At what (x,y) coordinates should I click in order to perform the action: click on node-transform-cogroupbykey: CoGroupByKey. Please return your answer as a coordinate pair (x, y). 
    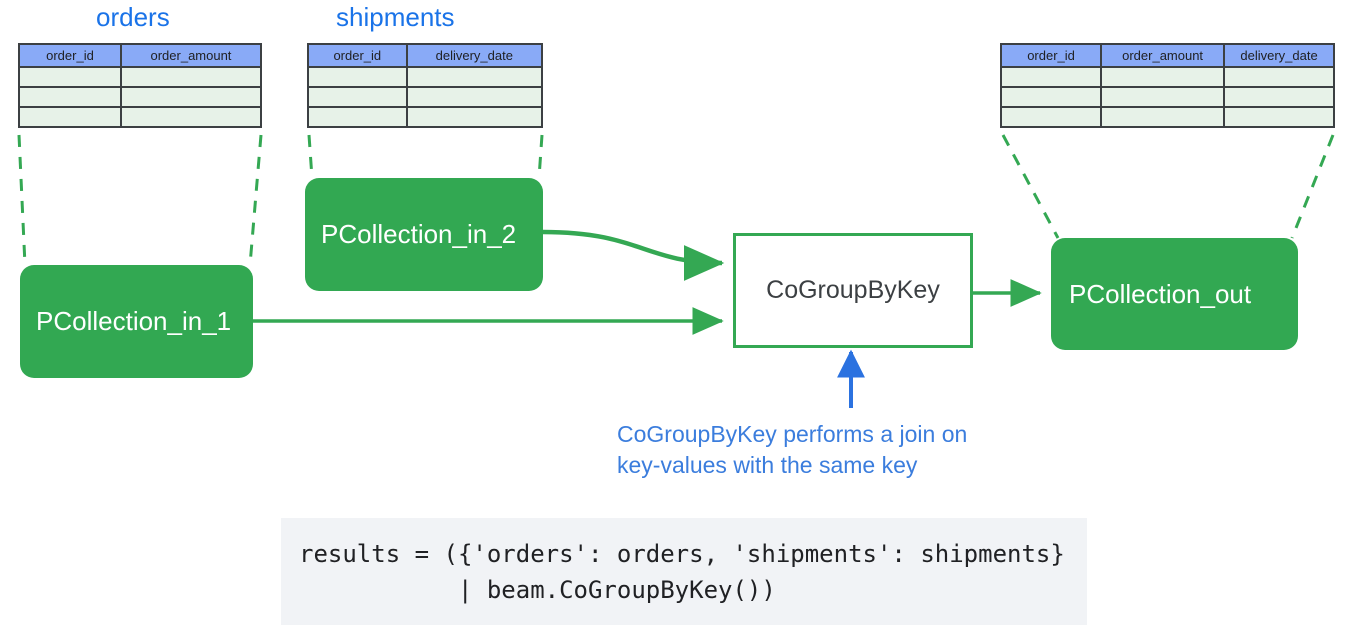
    Looking at the image, I should click on (853, 290).